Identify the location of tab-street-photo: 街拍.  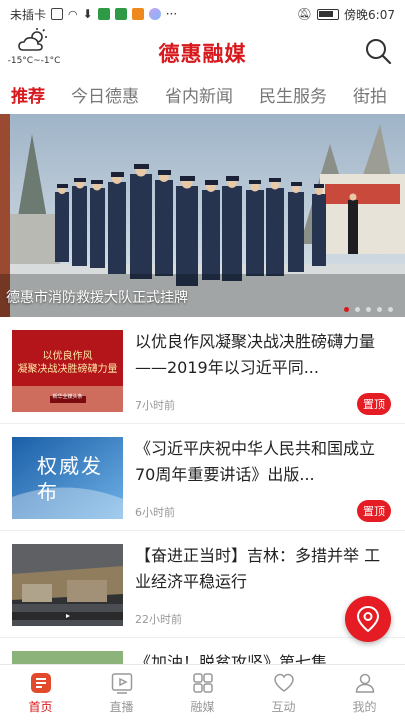
(370, 94).